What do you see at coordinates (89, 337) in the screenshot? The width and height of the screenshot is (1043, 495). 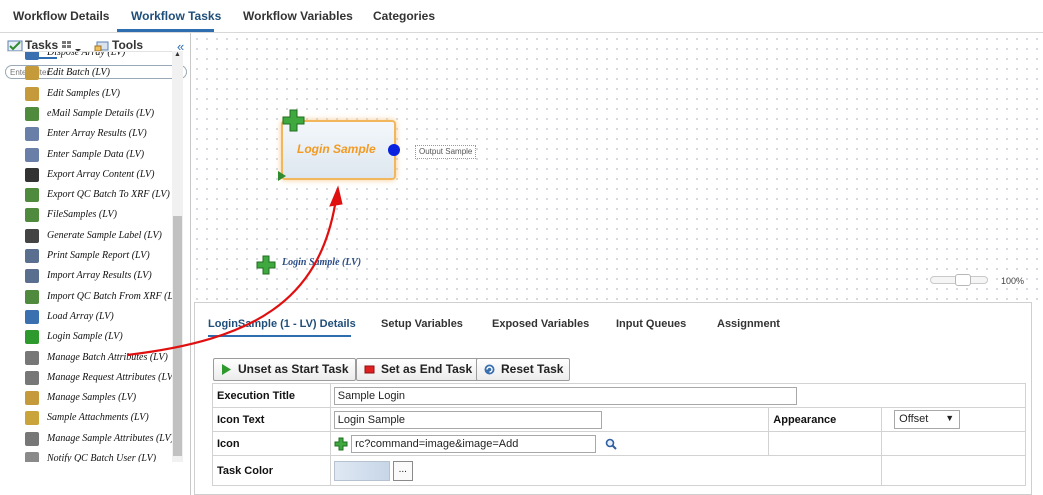 I see `task-list-item: Login Sample (LV)` at bounding box center [89, 337].